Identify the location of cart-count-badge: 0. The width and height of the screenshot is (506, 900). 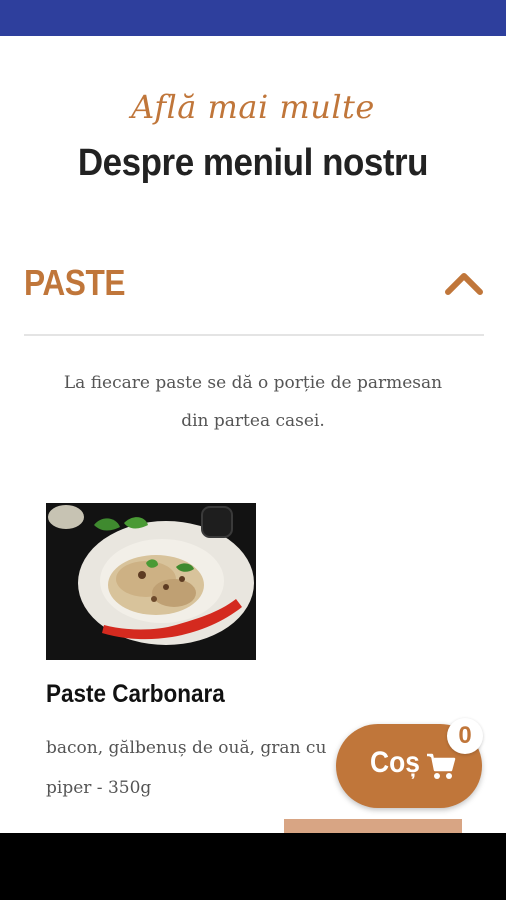
(465, 736).